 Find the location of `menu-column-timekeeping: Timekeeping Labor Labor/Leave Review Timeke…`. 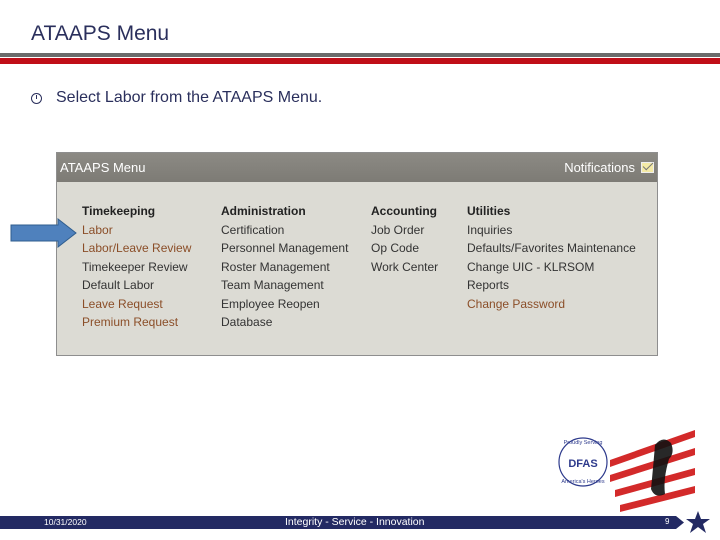

menu-column-timekeeping: Timekeeping Labor Labor/Leave Review Timeke… is located at coordinates (136, 269).